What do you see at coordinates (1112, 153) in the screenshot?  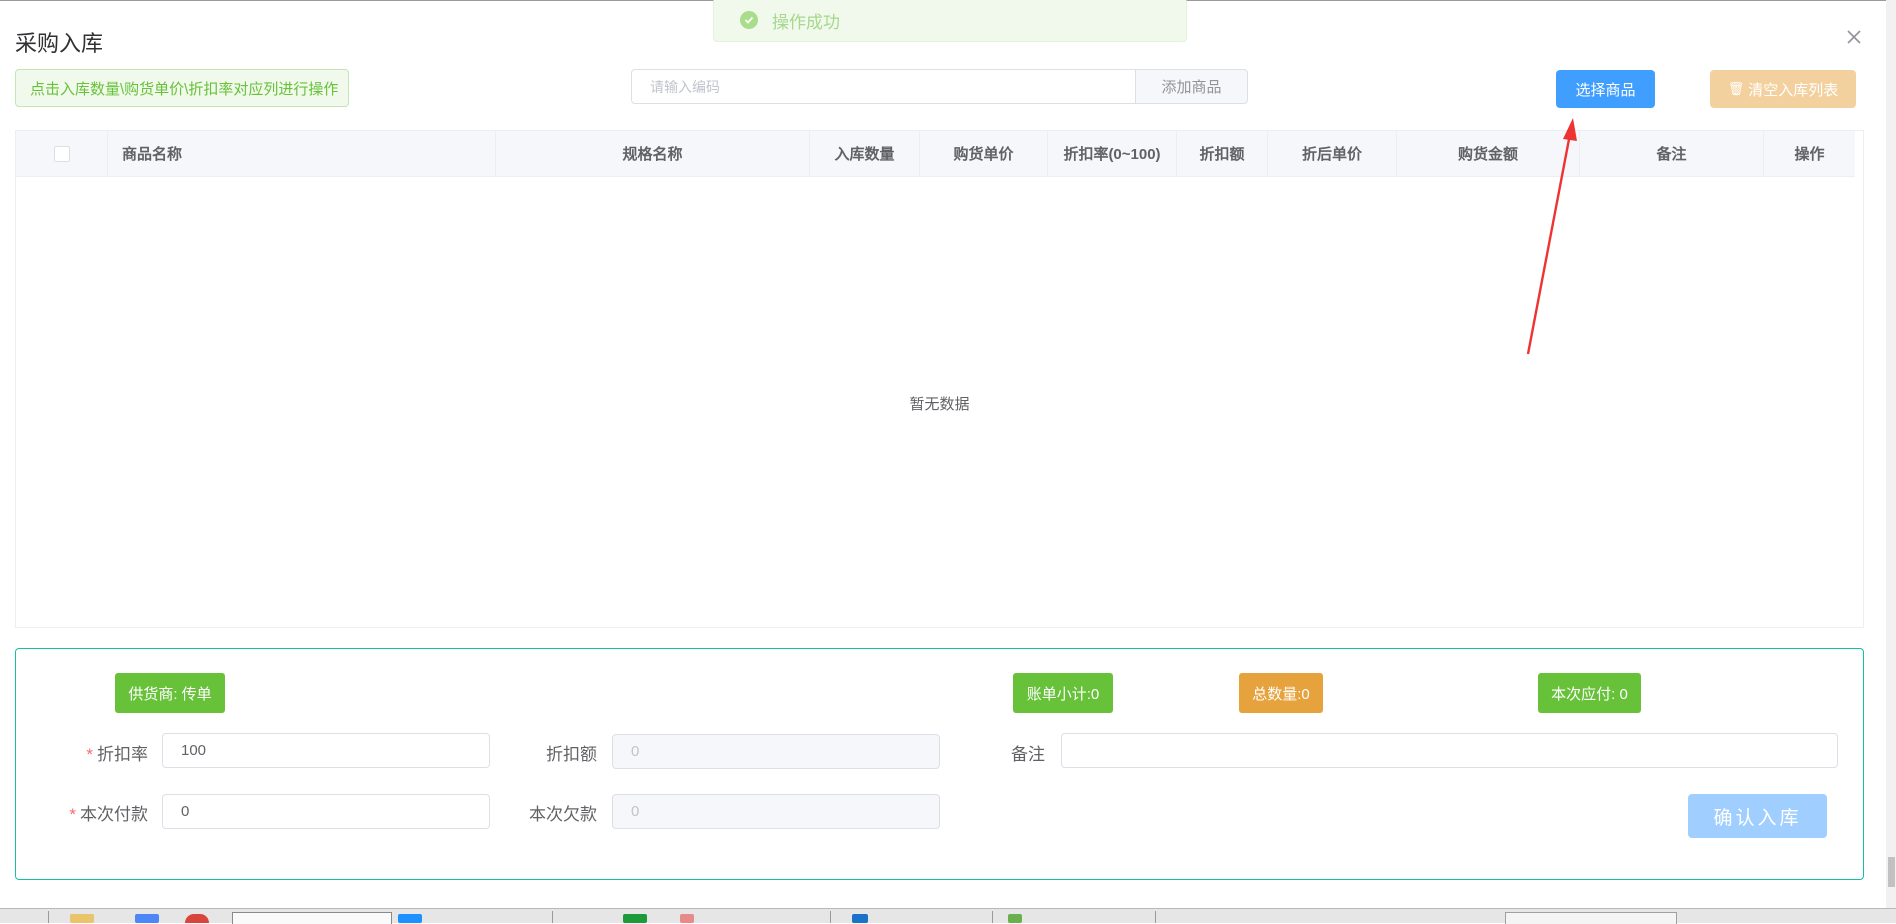 I see `column-header: 折扣率(0~100)` at bounding box center [1112, 153].